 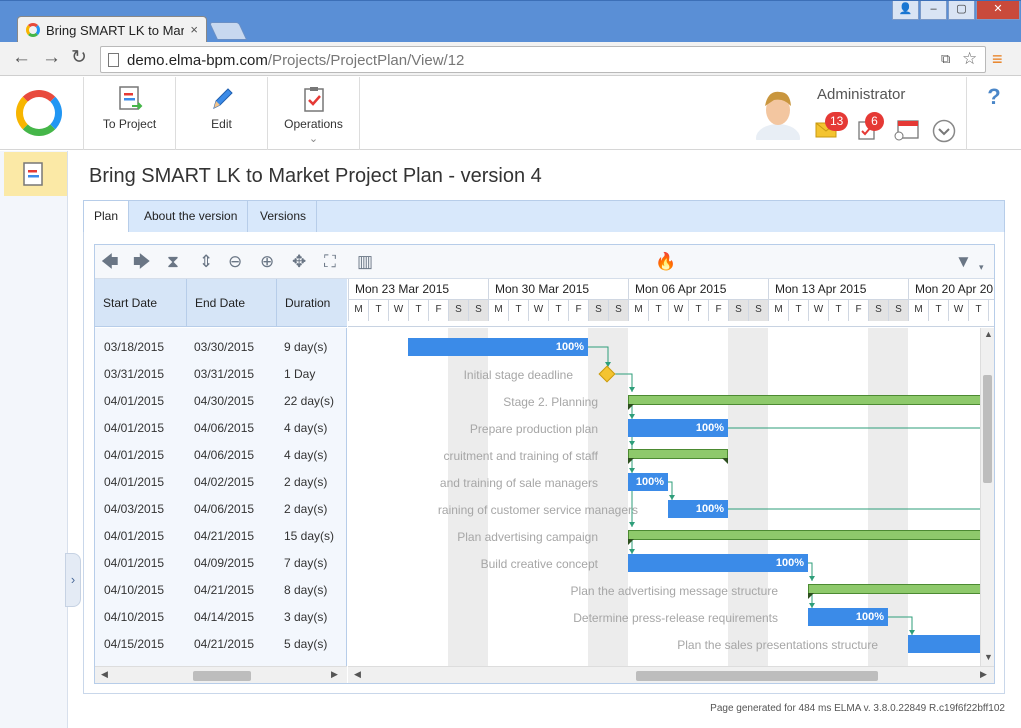 What do you see at coordinates (110, 262) in the screenshot?
I see `arrow-left-icon: 🡄` at bounding box center [110, 262].